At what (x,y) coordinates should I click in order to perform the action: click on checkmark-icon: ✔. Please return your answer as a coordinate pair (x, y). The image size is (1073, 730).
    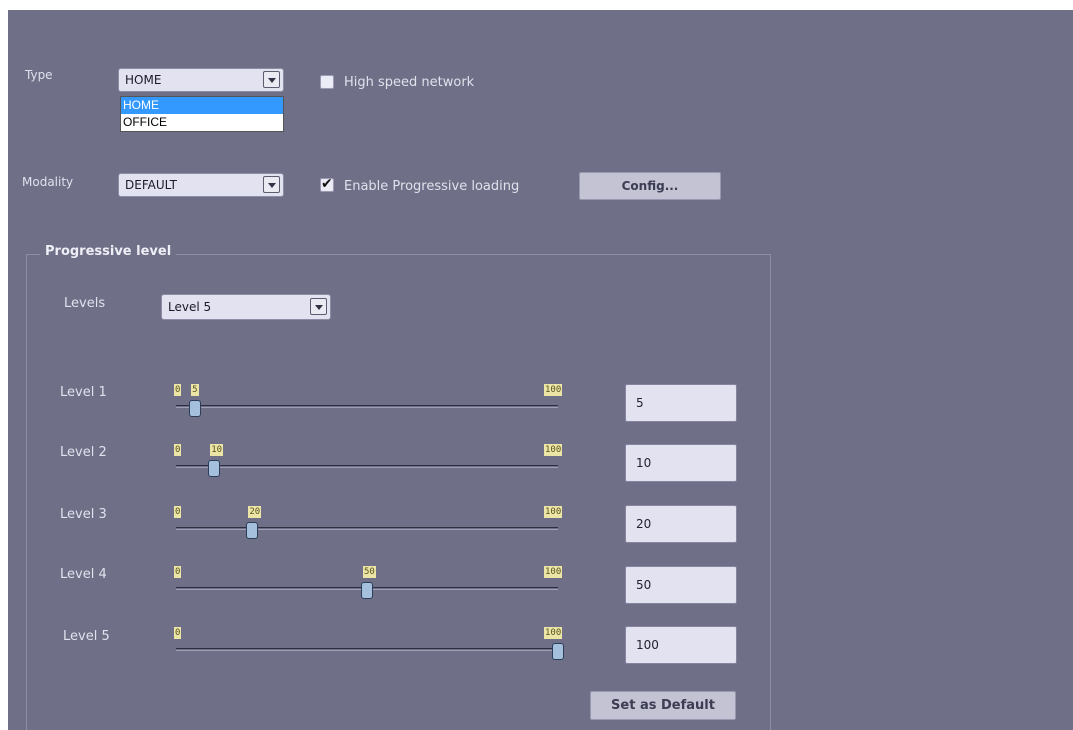
    Looking at the image, I should click on (327, 184).